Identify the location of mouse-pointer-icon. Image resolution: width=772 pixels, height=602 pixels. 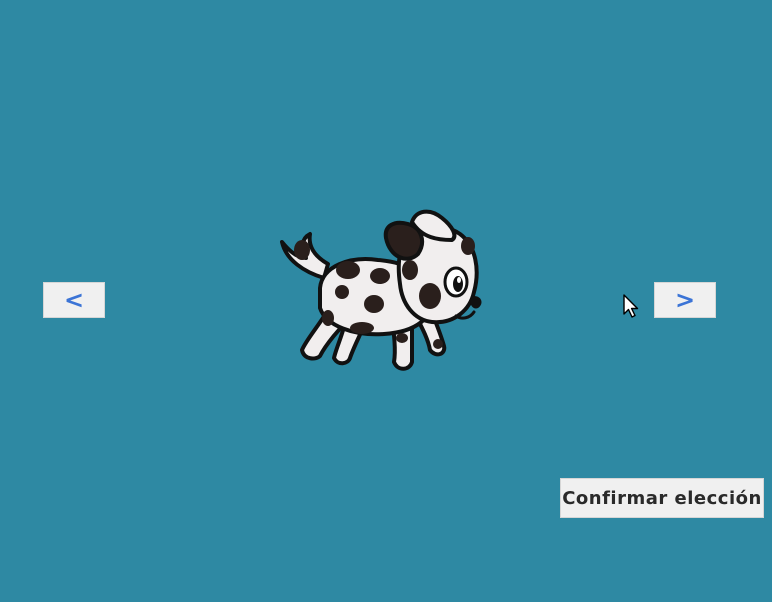
(631, 306).